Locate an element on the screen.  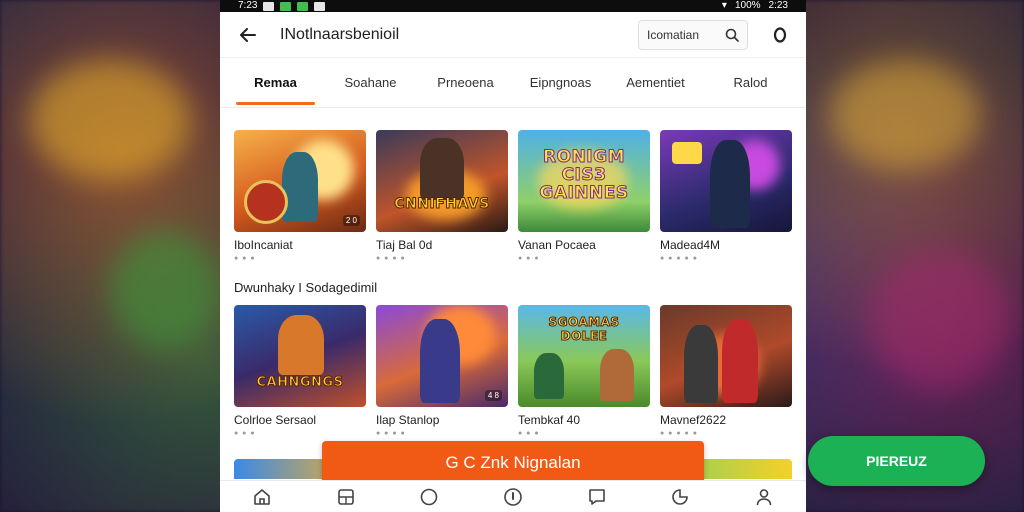
nav-library is located at coordinates (346, 497).